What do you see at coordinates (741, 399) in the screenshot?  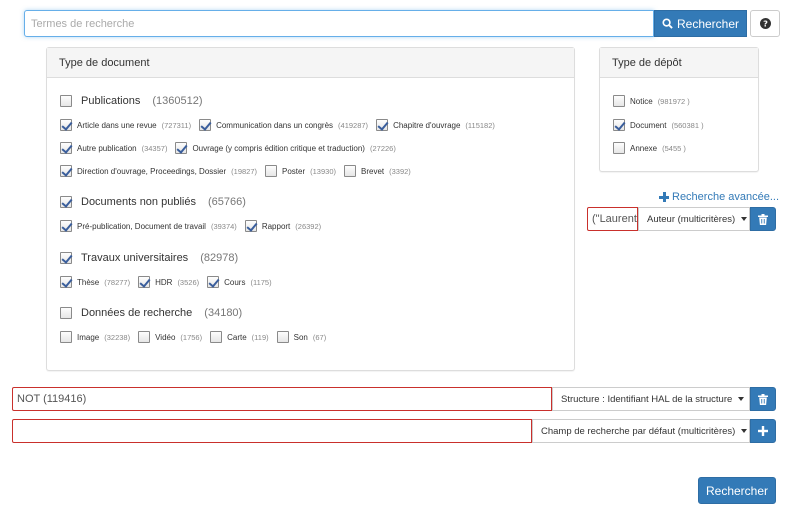 I see `caret-down-icon` at bounding box center [741, 399].